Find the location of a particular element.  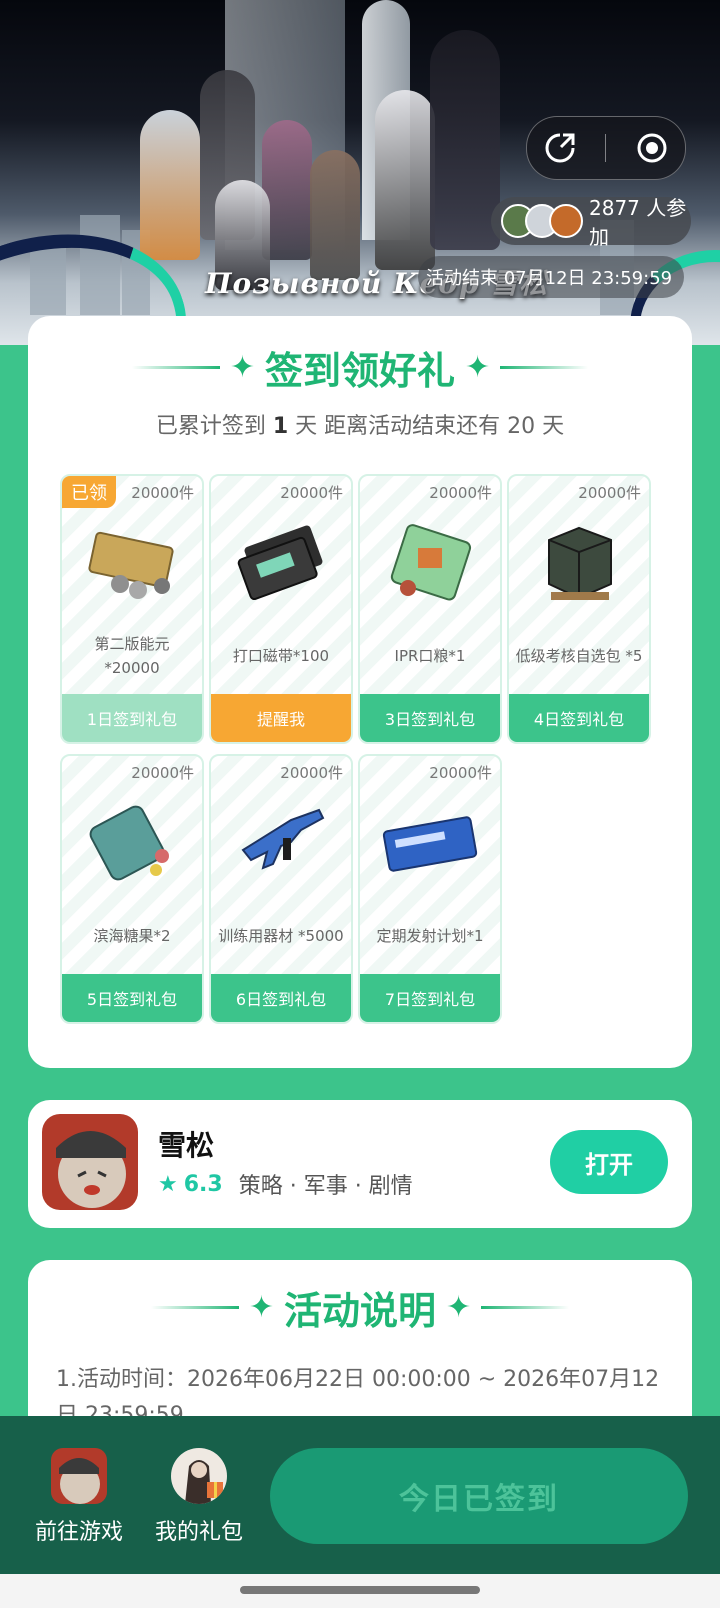

avatar is located at coordinates (566, 221).